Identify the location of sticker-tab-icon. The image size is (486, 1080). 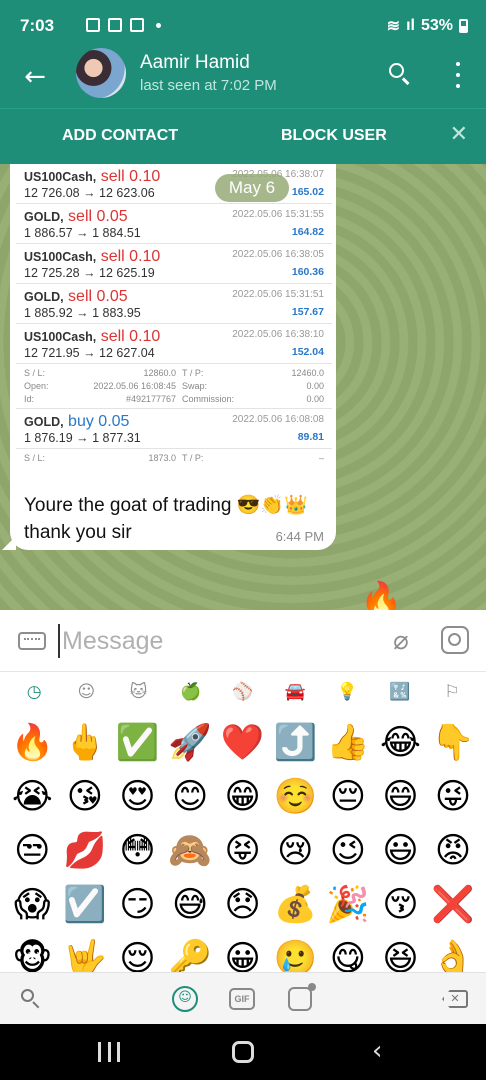
(302, 997).